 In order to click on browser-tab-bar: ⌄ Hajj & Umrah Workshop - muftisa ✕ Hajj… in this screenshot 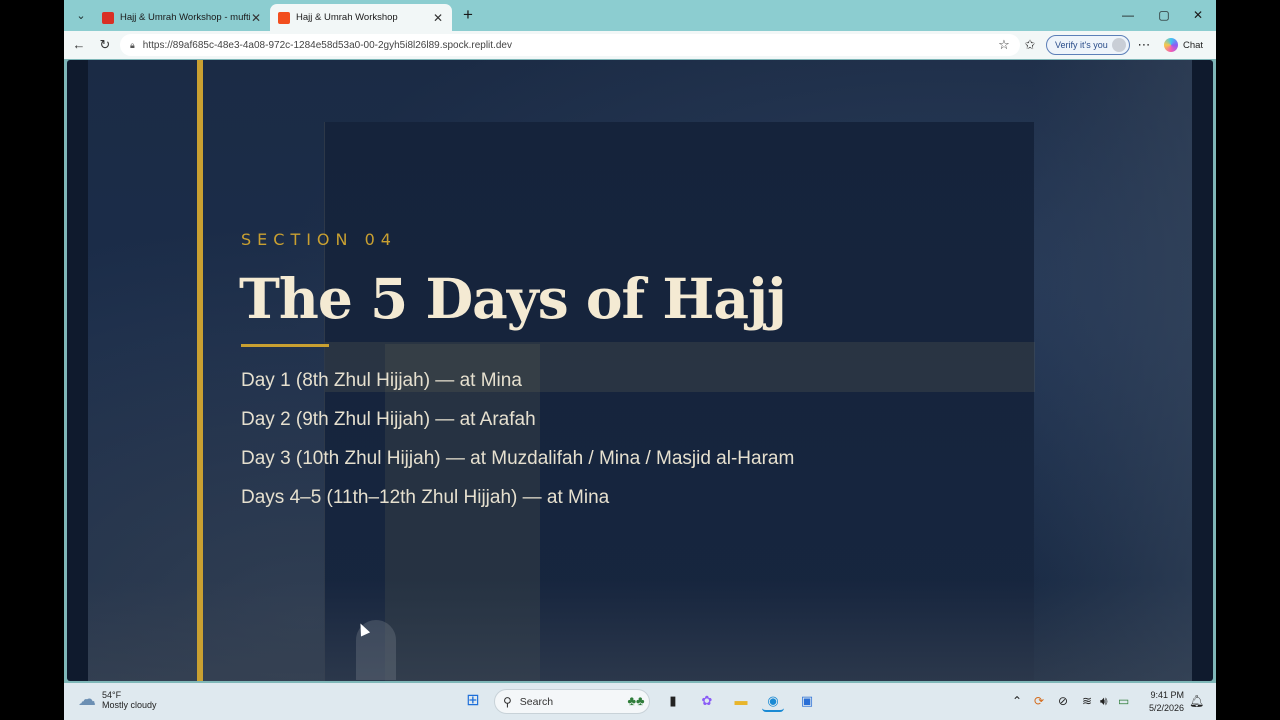, I will do `click(640, 15)`.